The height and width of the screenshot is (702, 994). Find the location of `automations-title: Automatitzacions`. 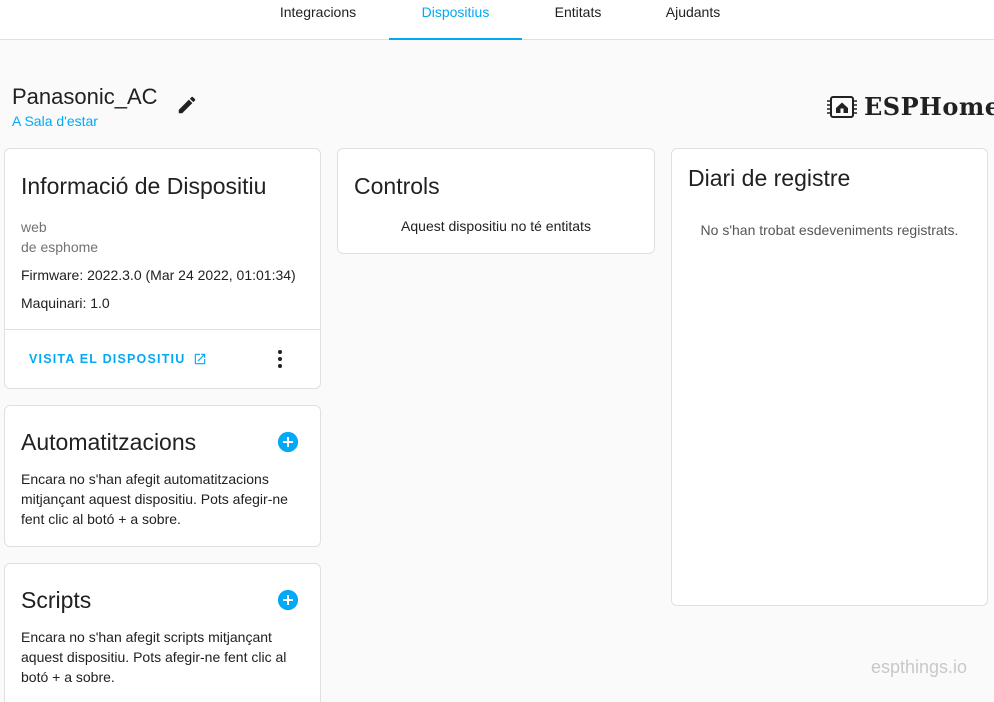

automations-title: Automatitzacions is located at coordinates (109, 442).